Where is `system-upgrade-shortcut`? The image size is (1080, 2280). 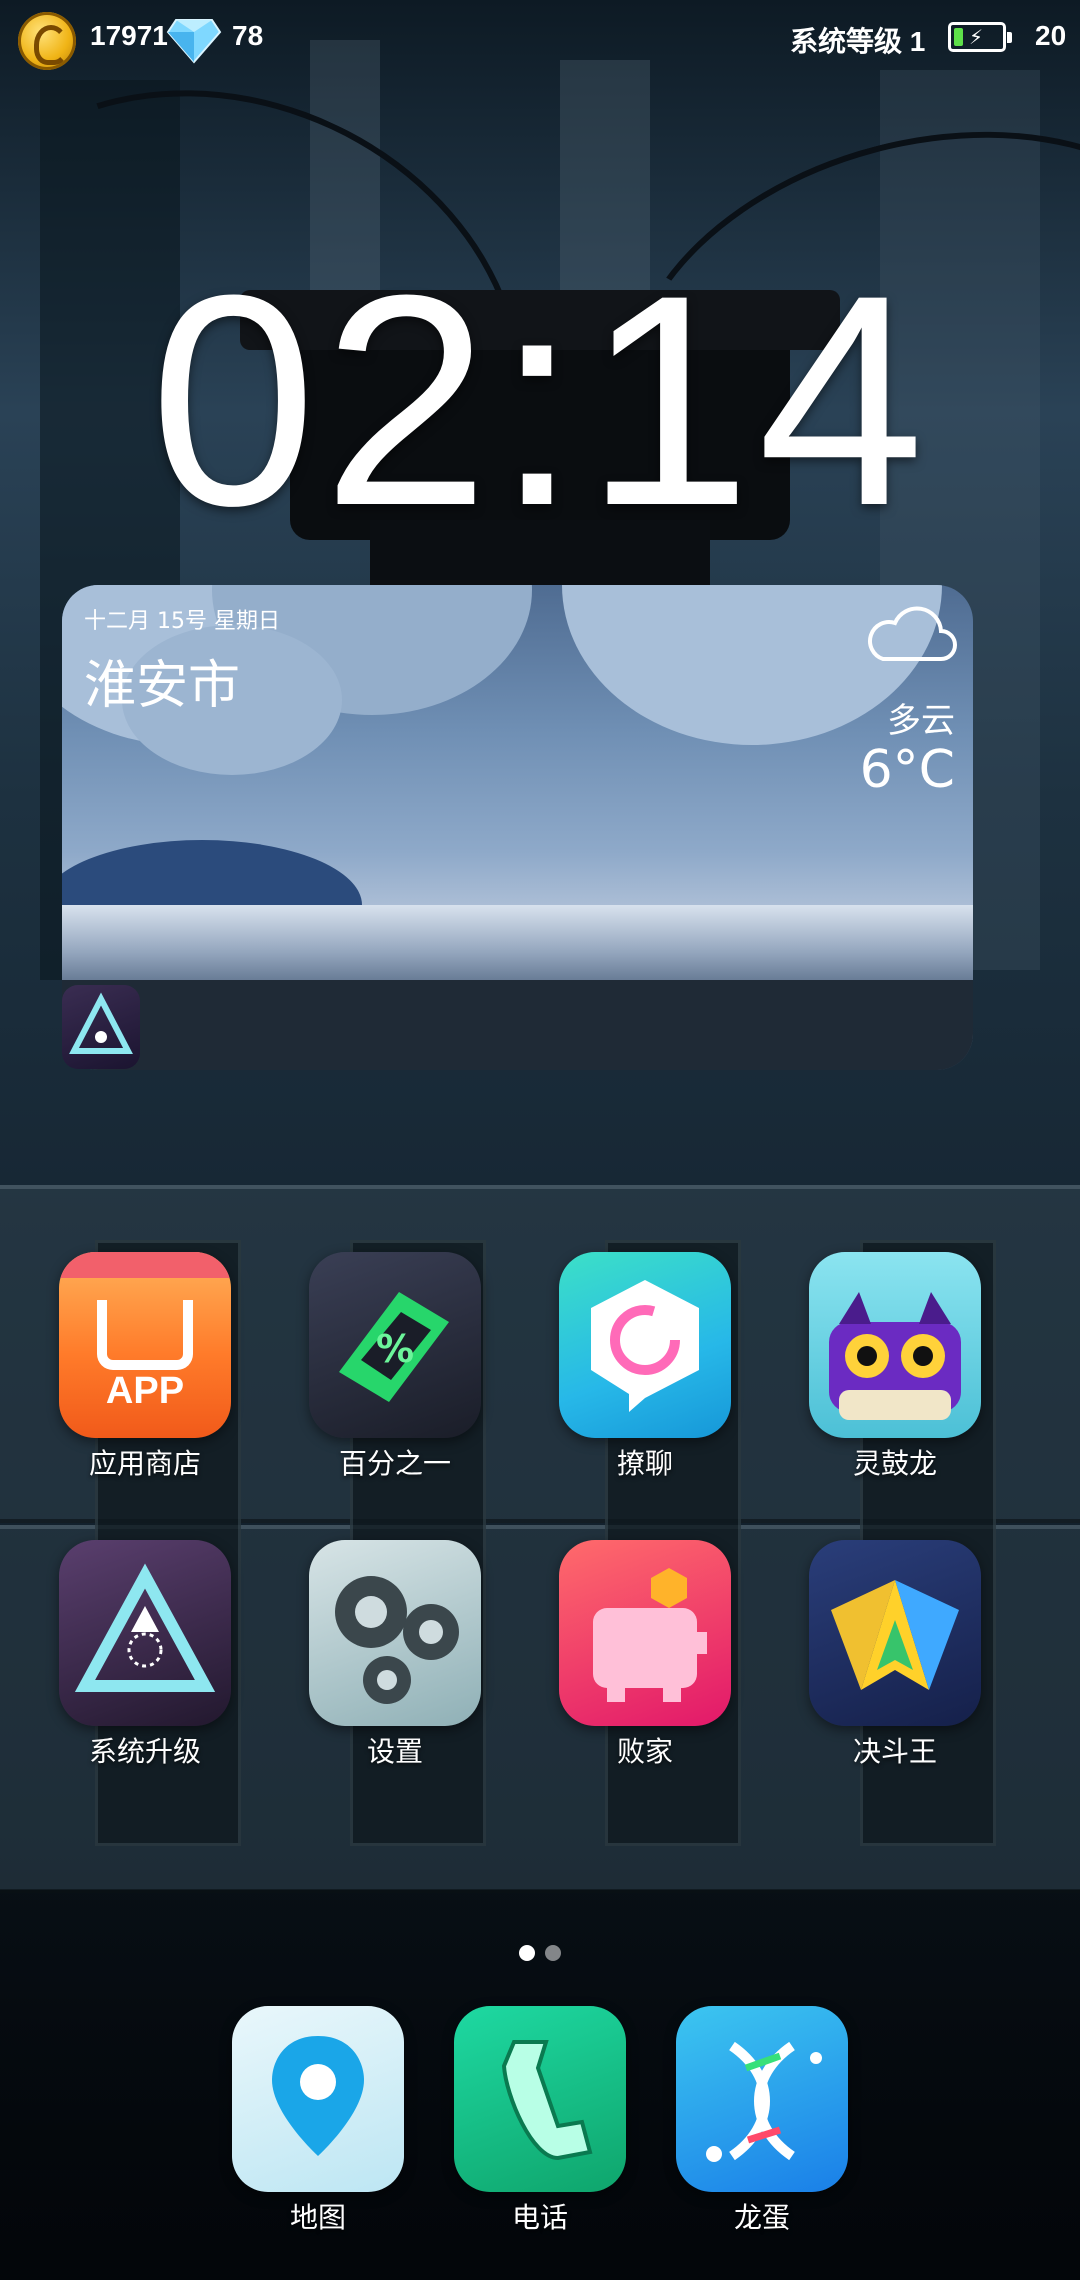 system-upgrade-shortcut is located at coordinates (101, 1027).